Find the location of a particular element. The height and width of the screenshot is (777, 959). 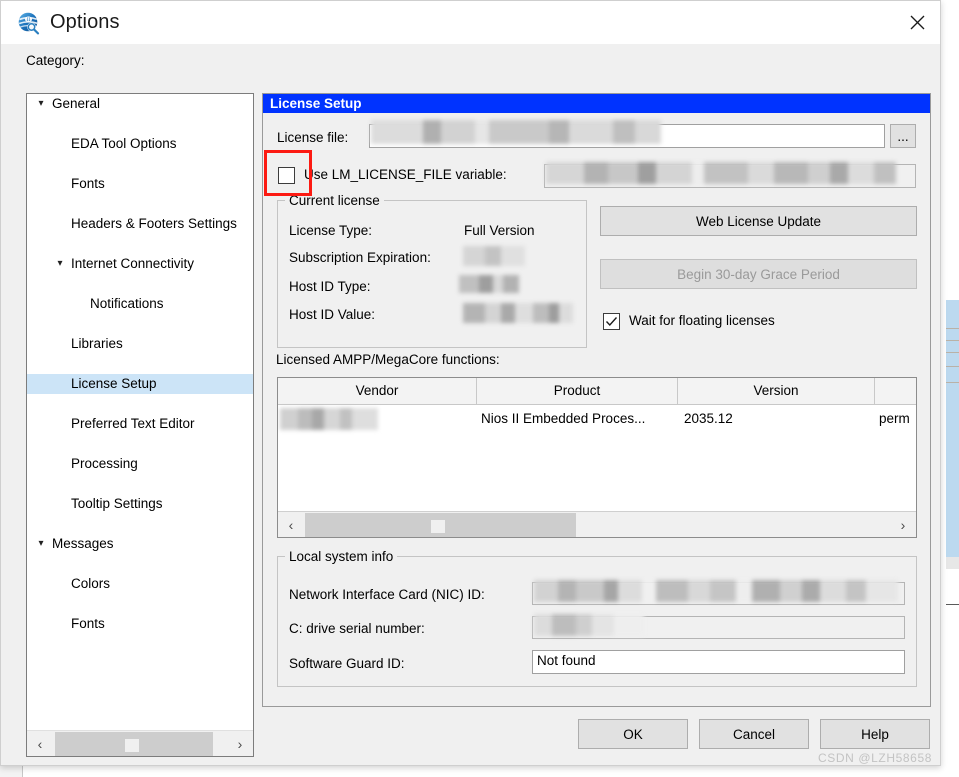

column-header-vendor: Vendor is located at coordinates (377, 391).